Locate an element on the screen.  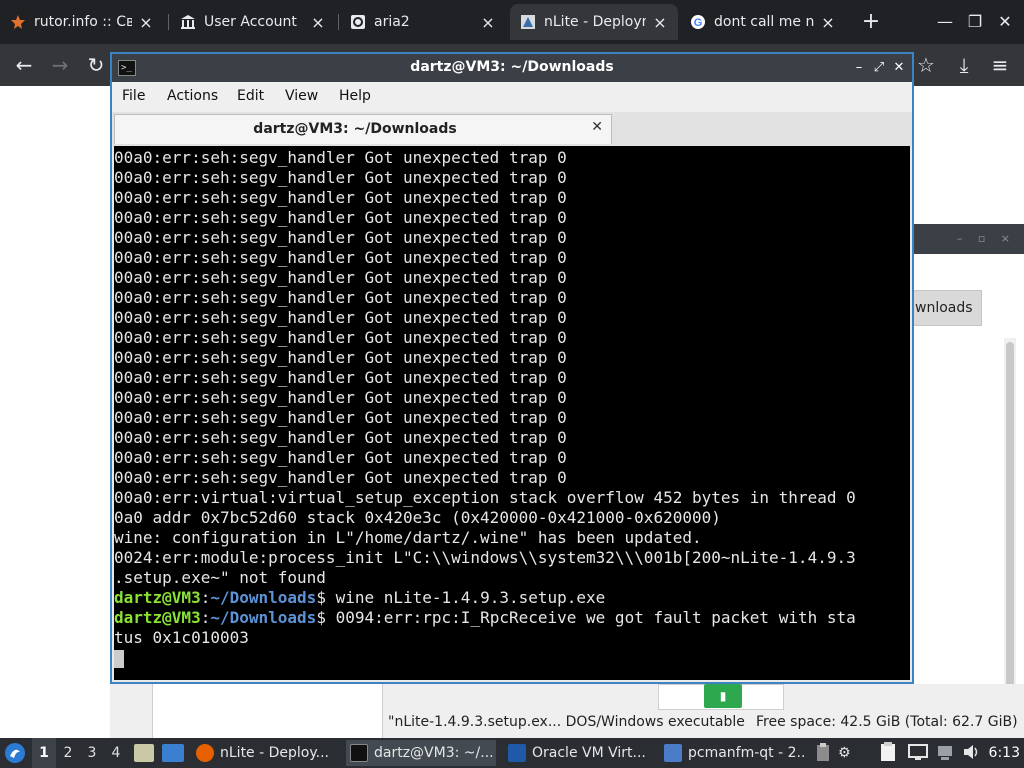
workspace-3: 3 is located at coordinates (92, 753).